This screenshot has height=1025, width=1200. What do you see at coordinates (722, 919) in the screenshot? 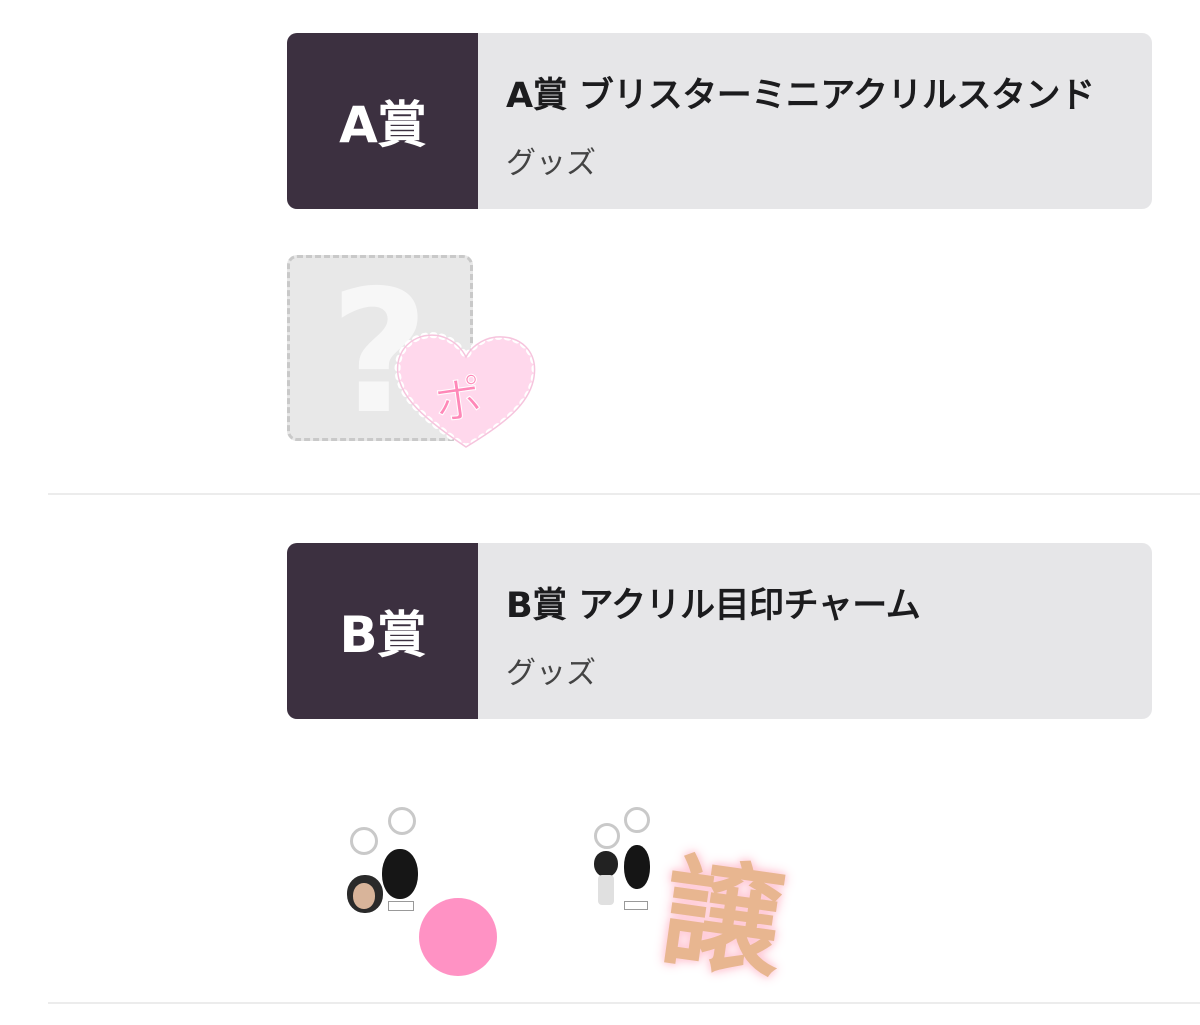
I see `sale-stamp: 譲` at bounding box center [722, 919].